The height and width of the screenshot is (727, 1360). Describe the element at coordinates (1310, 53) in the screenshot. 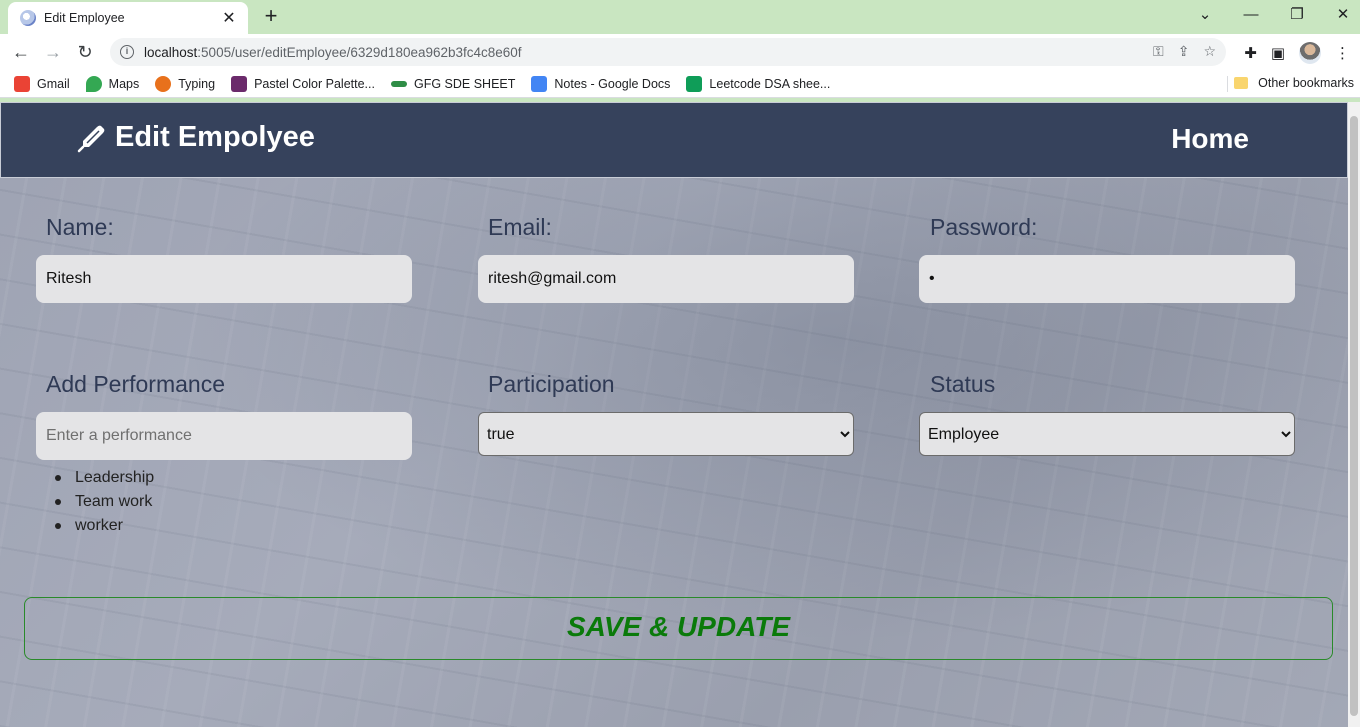

I see `profile-avatar` at that location.